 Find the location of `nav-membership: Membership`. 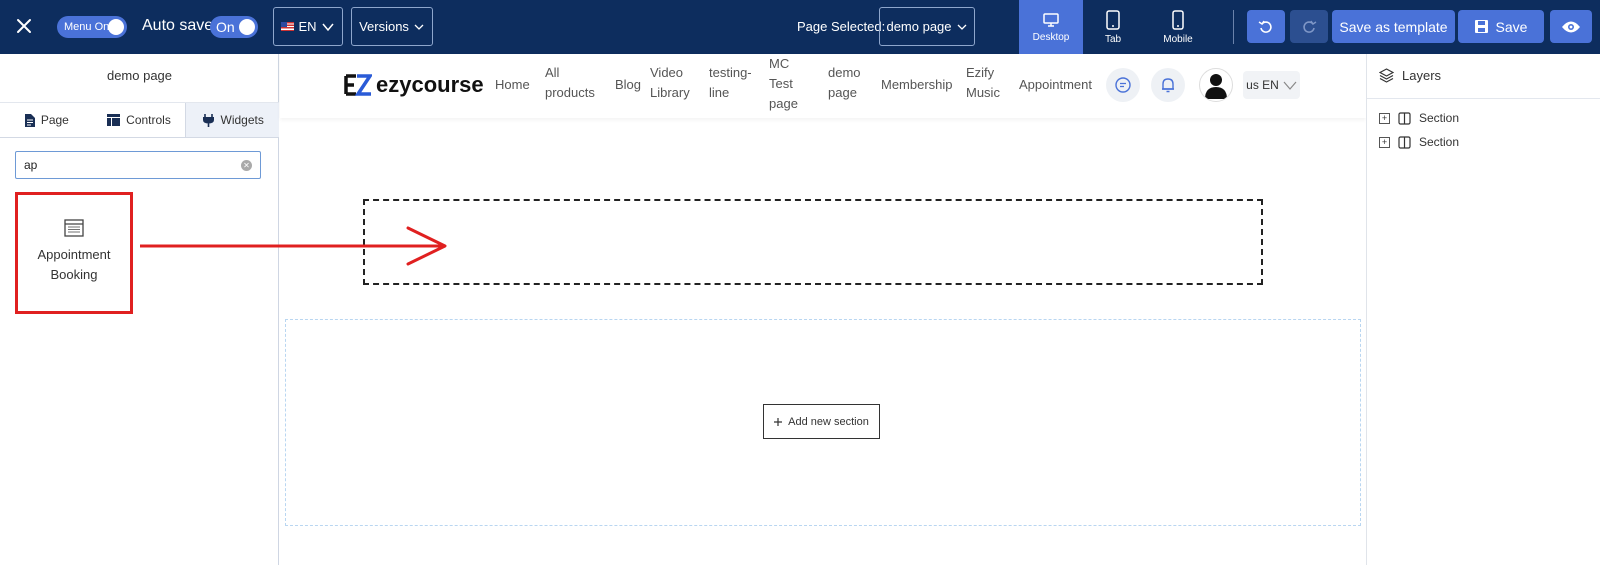

nav-membership: Membership is located at coordinates (917, 85).